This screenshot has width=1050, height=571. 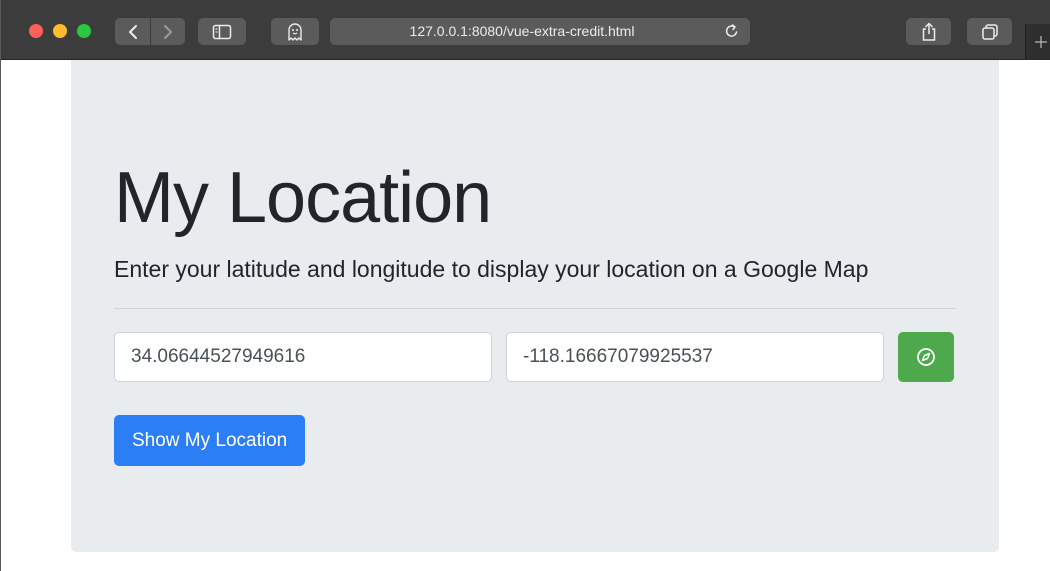 I want to click on locate-me-button, so click(x=926, y=357).